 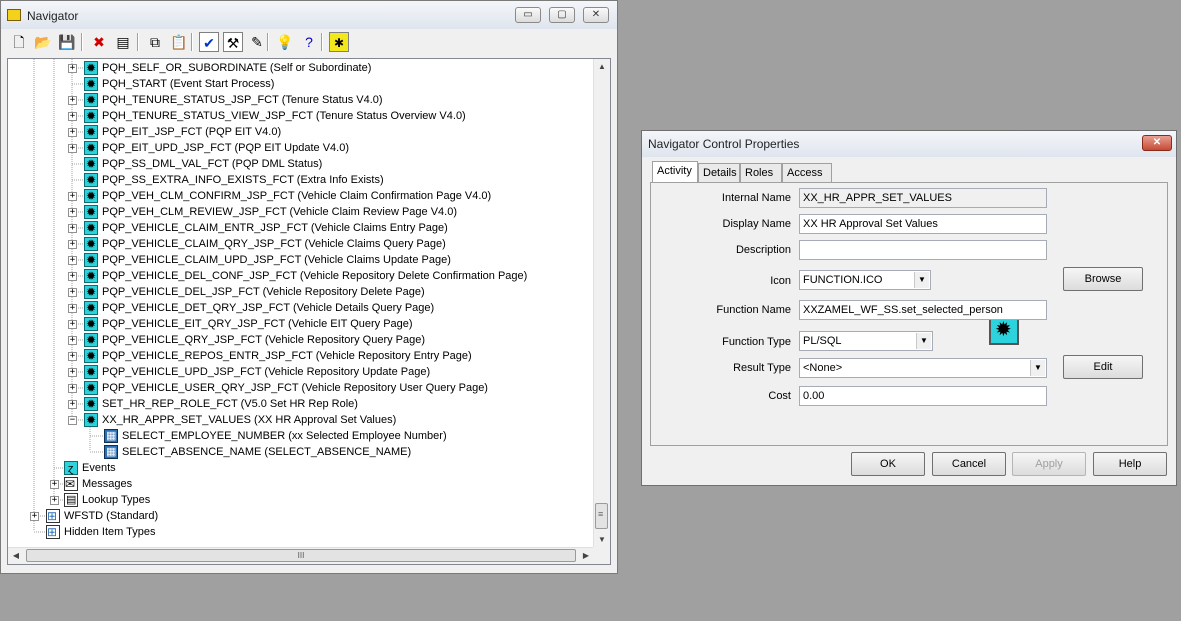 What do you see at coordinates (888, 464) in the screenshot?
I see `ok-button: OK` at bounding box center [888, 464].